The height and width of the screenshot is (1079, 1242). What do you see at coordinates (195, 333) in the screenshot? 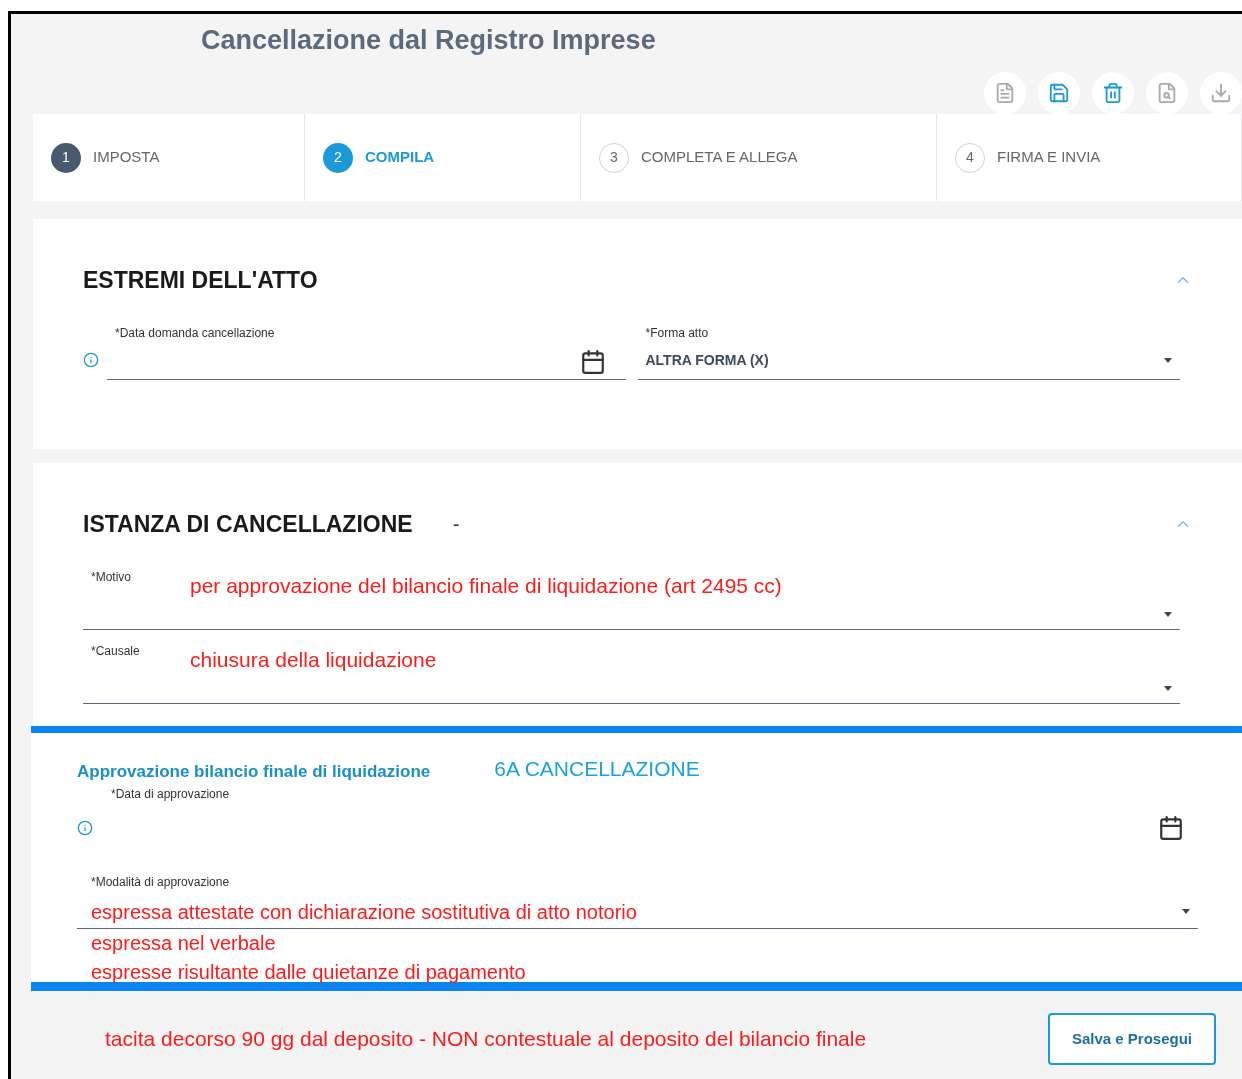
I see `field-label: *Data domanda cancellazione` at bounding box center [195, 333].